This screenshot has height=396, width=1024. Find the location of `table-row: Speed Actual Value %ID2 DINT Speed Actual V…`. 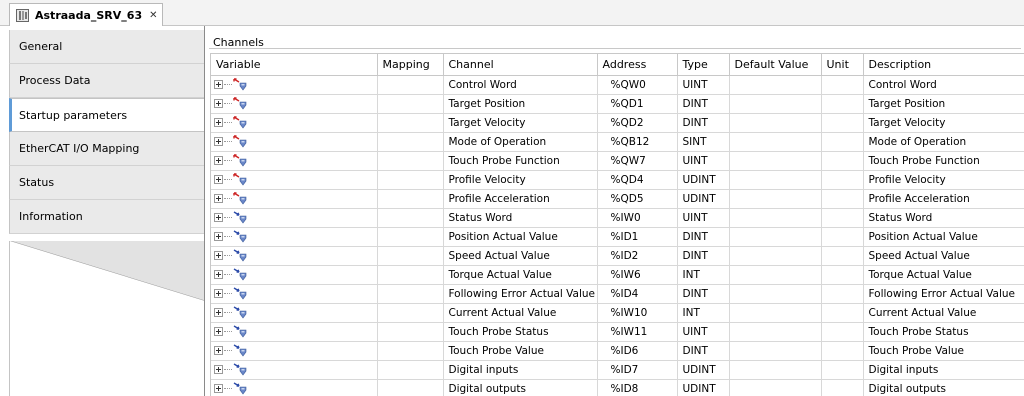

table-row: Speed Actual Value %ID2 DINT Speed Actual V… is located at coordinates (617, 256).